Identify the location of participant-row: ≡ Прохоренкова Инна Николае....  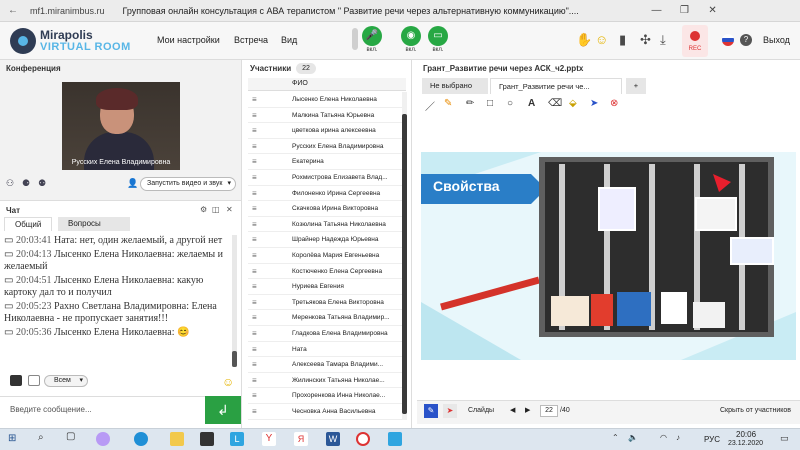
(326, 396).